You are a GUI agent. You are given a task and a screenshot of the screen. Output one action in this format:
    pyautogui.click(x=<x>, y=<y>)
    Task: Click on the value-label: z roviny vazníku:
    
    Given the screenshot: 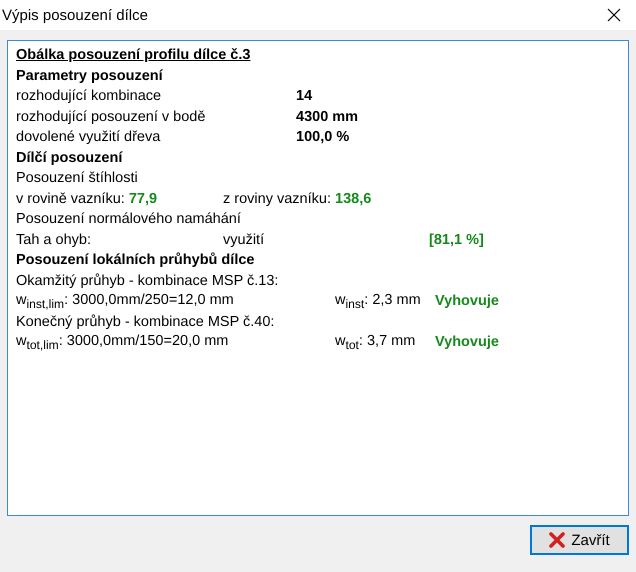 What is the action you would take?
    pyautogui.click(x=277, y=198)
    